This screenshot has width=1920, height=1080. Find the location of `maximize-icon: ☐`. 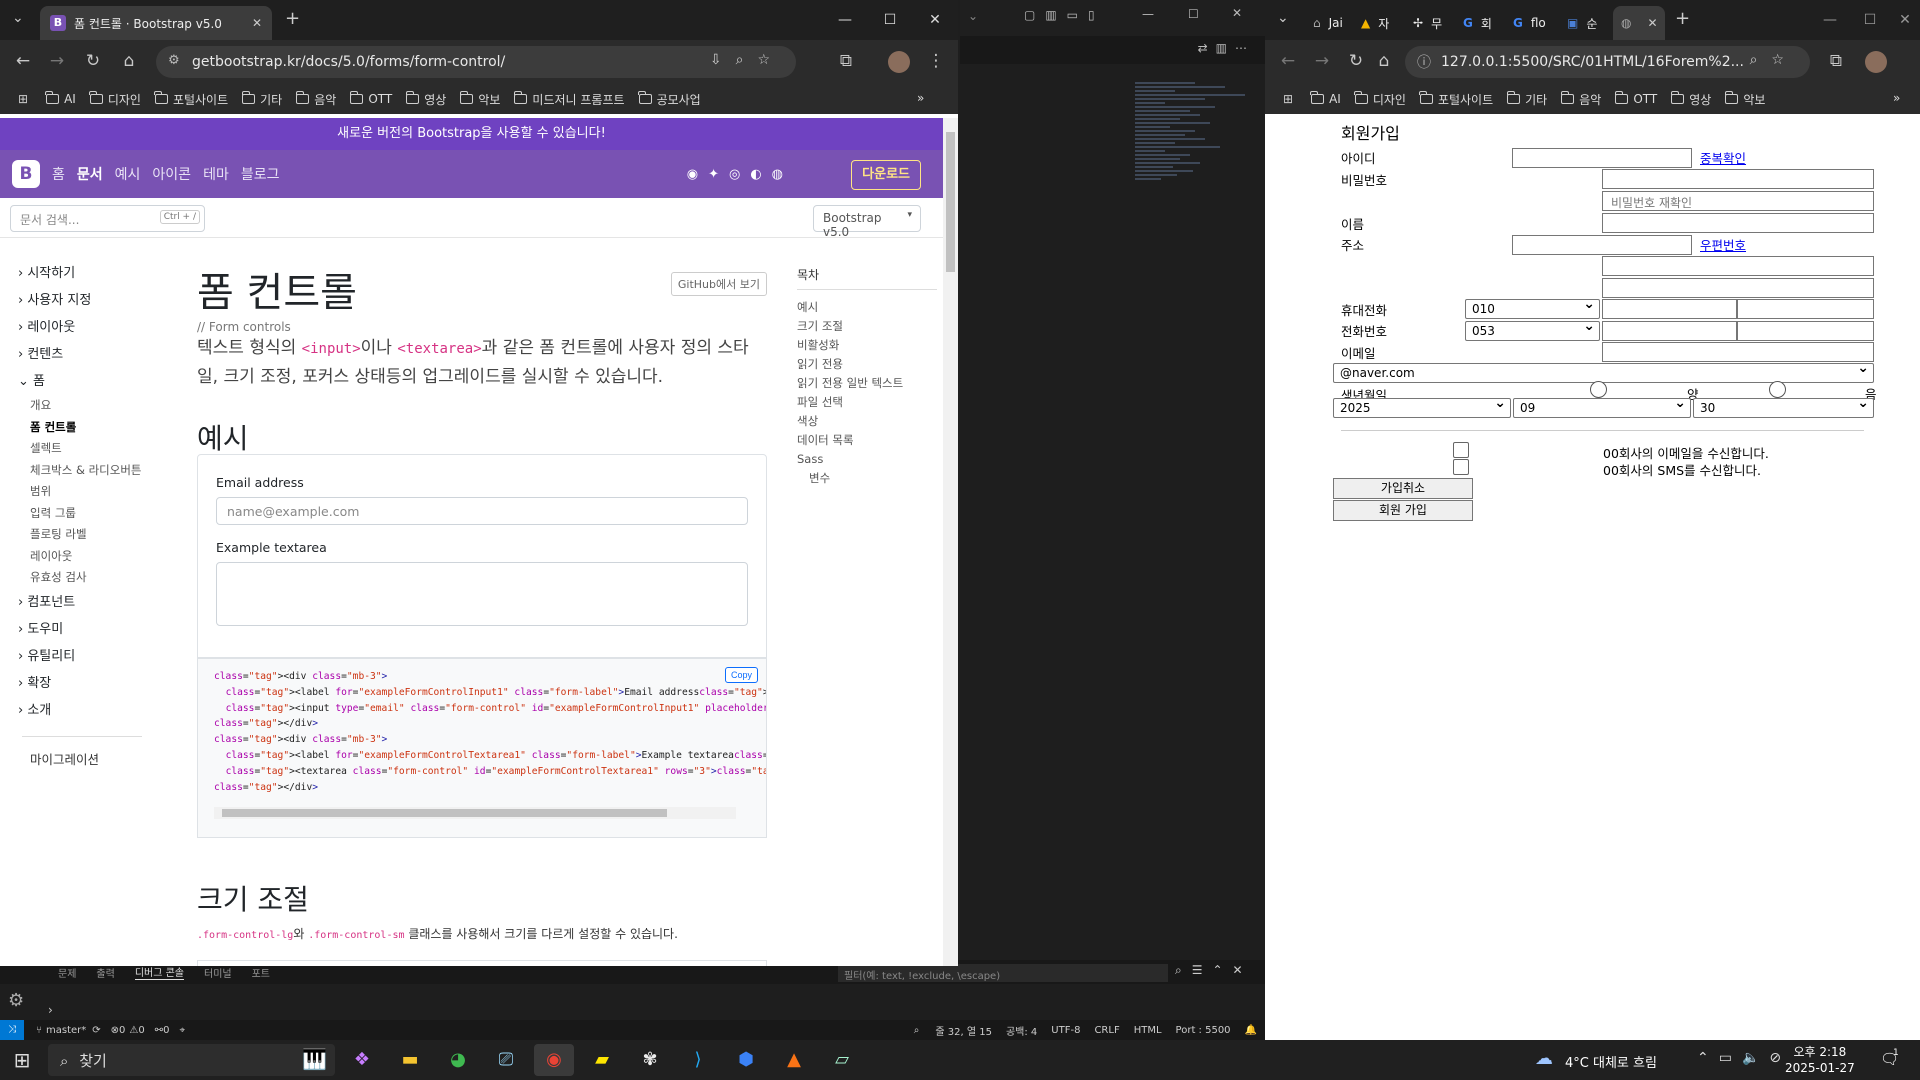

maximize-icon: ☐ is located at coordinates (1193, 14).